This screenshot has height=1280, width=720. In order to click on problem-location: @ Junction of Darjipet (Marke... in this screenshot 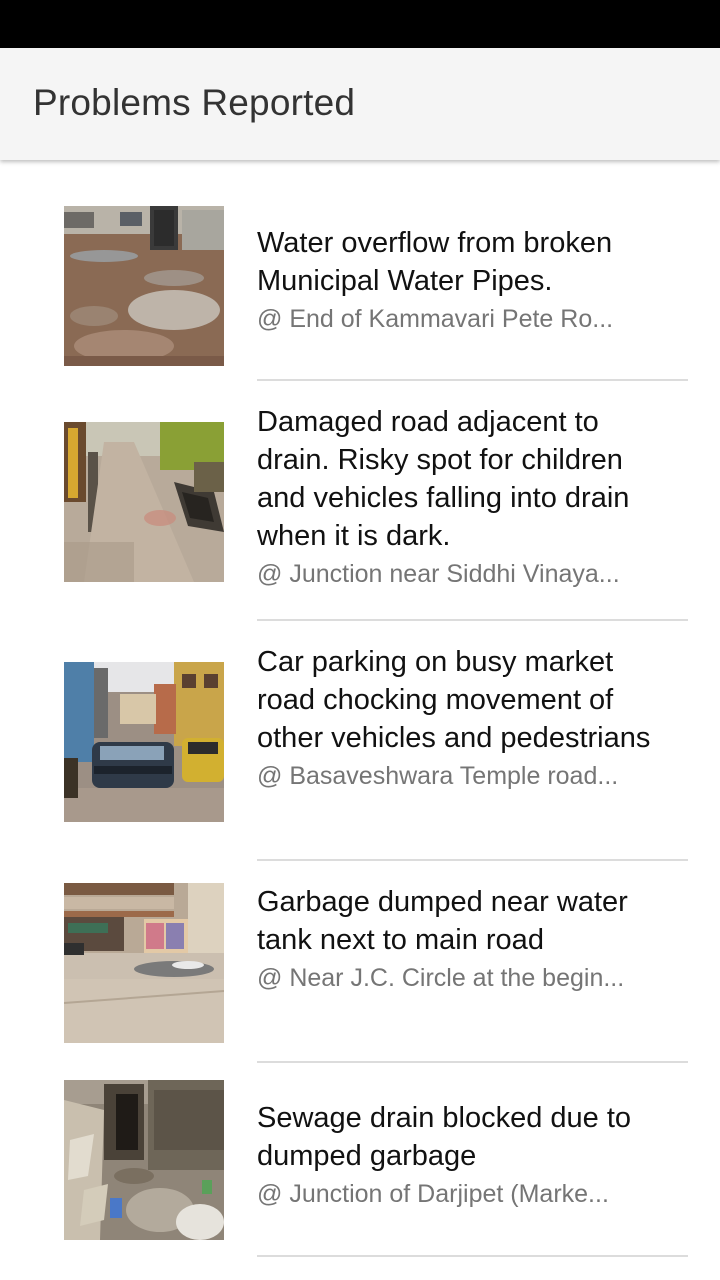, I will do `click(433, 1194)`.